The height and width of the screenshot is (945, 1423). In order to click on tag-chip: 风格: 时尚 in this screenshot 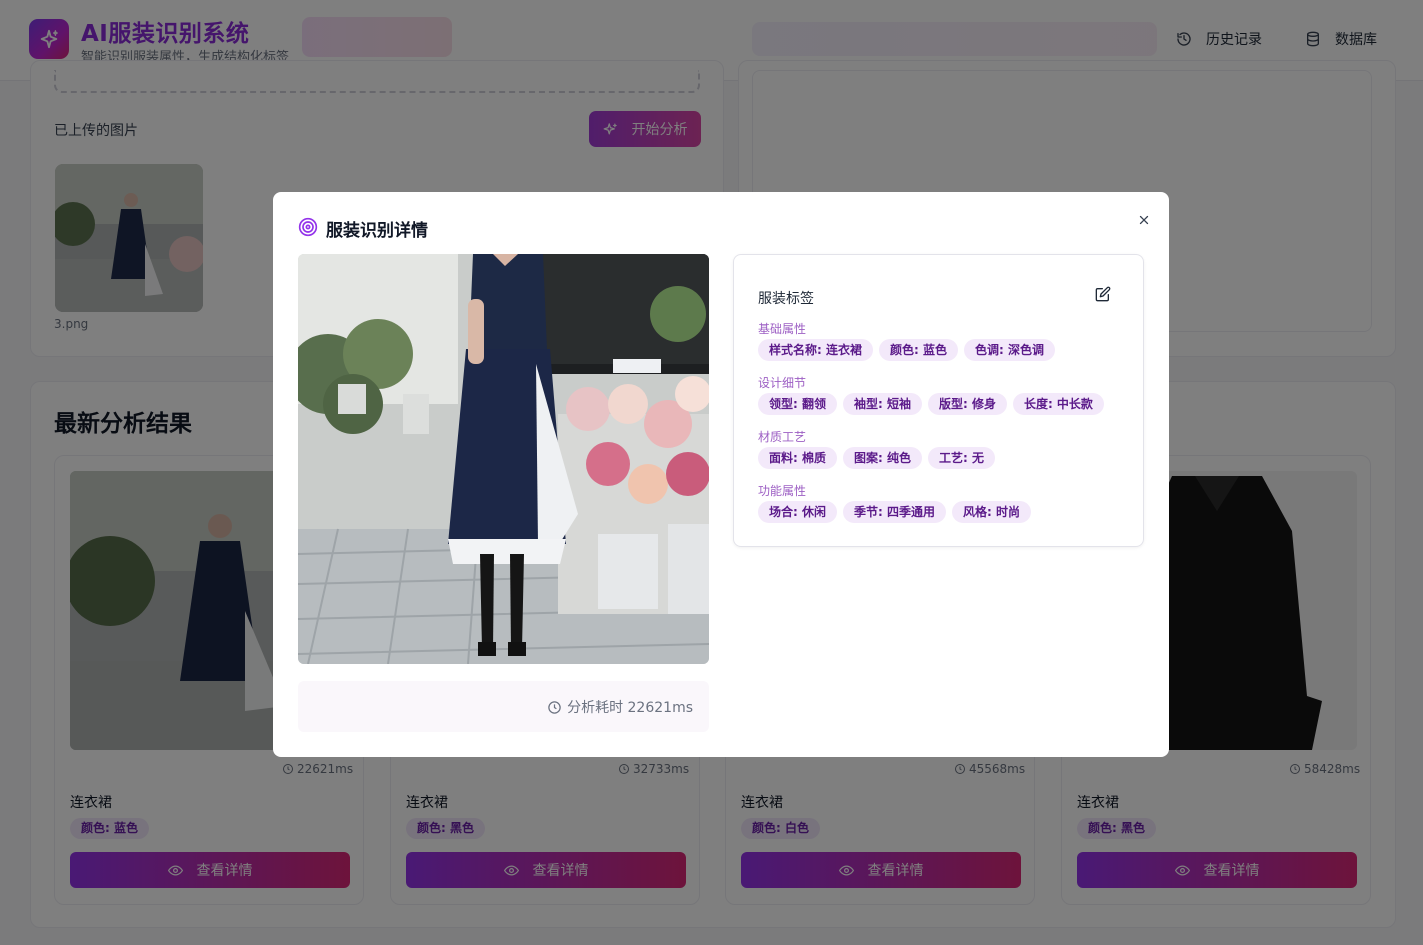, I will do `click(991, 512)`.